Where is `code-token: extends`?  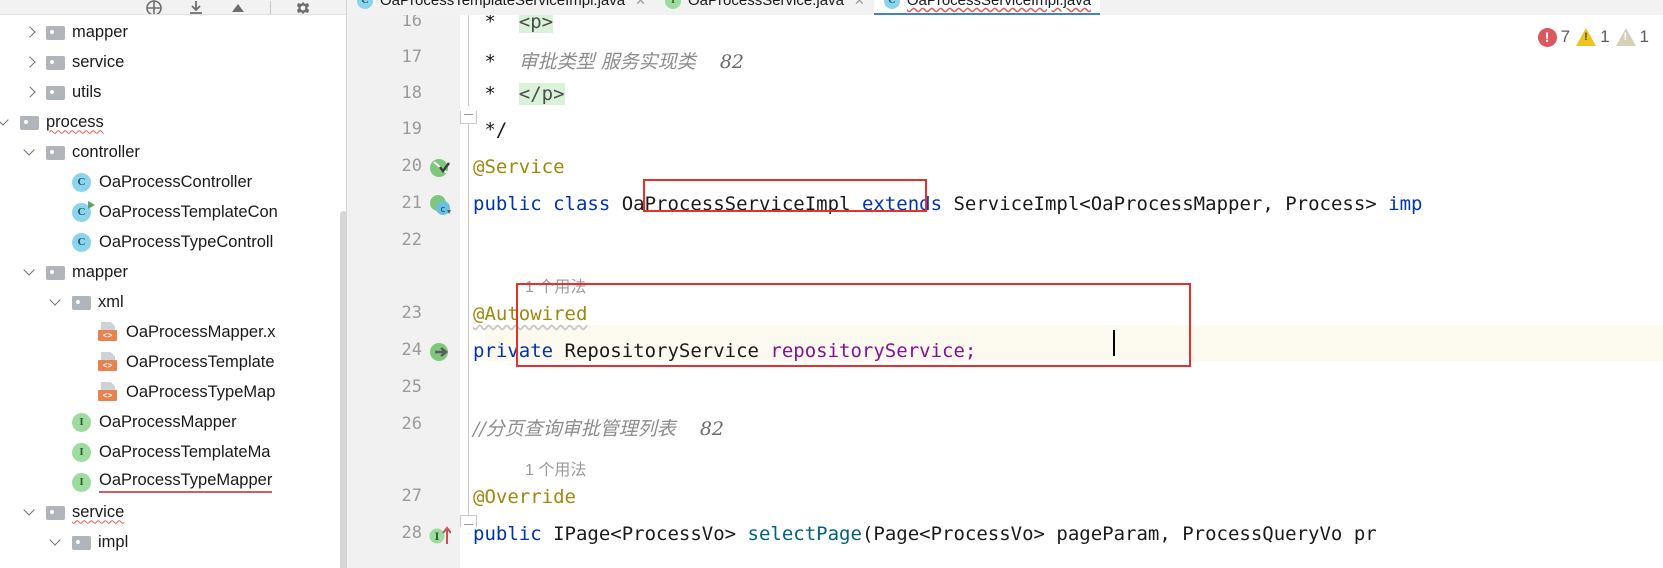 code-token: extends is located at coordinates (907, 204).